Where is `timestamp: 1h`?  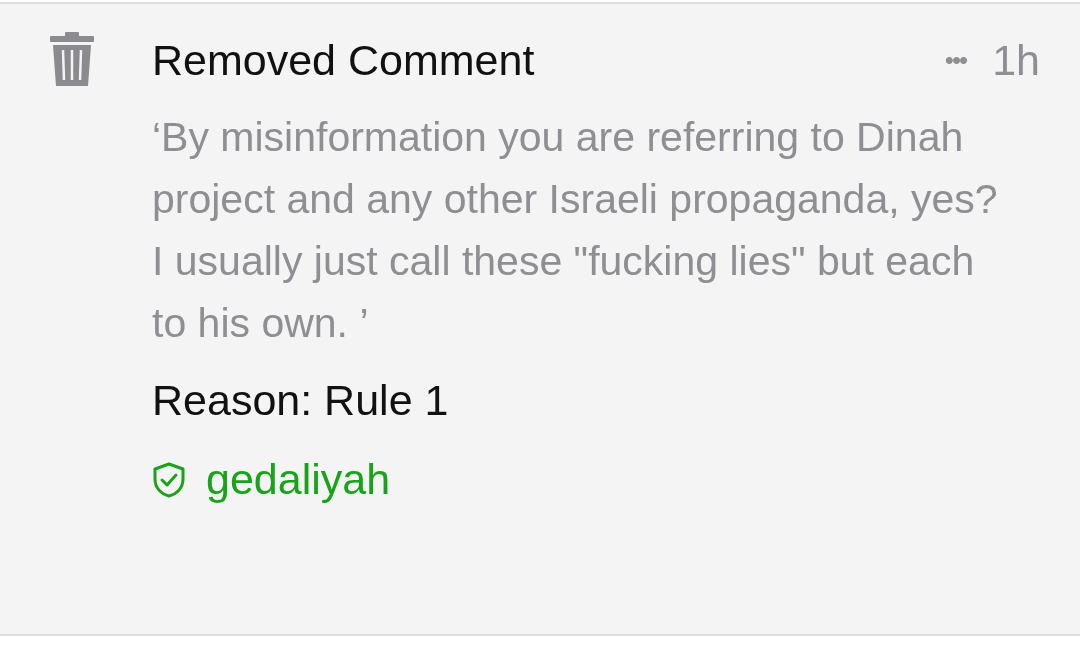 timestamp: 1h is located at coordinates (1016, 60).